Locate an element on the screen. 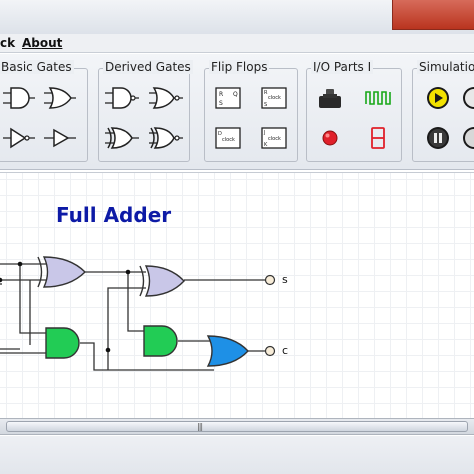 This screenshot has width=474, height=474. seven-segment-icon is located at coordinates (378, 138).